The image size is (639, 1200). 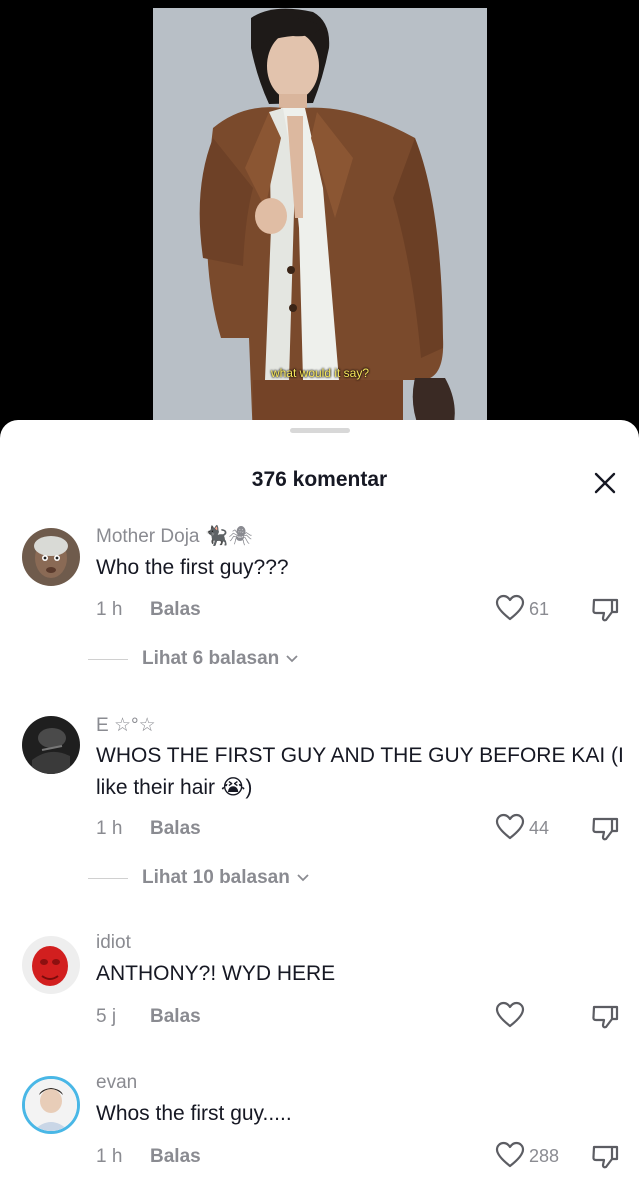 I want to click on close-button, so click(x=605, y=483).